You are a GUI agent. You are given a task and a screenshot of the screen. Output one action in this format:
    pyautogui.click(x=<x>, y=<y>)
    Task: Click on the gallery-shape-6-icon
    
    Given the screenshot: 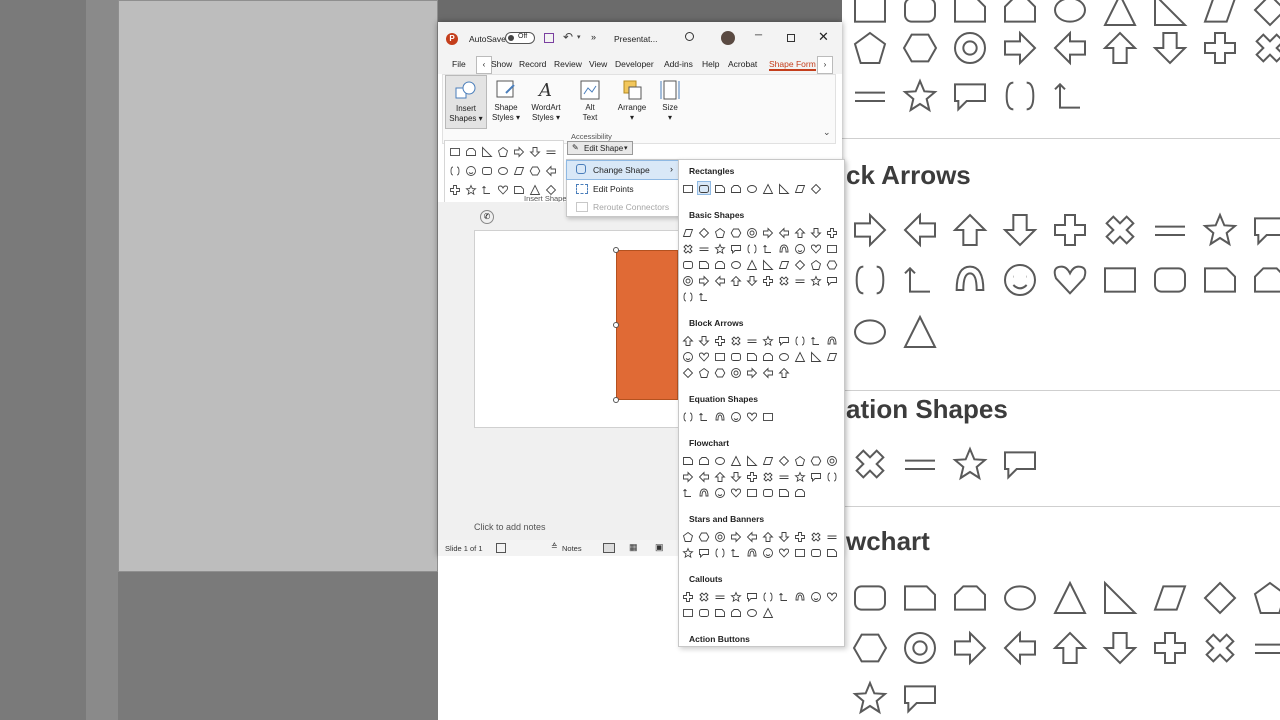 What is the action you would take?
    pyautogui.click(x=535, y=151)
    